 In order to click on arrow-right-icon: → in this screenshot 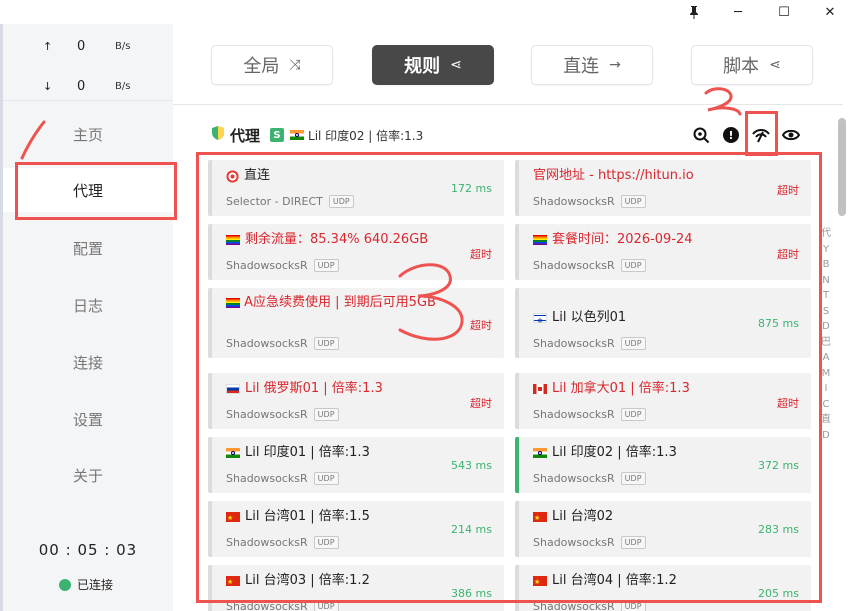, I will do `click(615, 65)`.